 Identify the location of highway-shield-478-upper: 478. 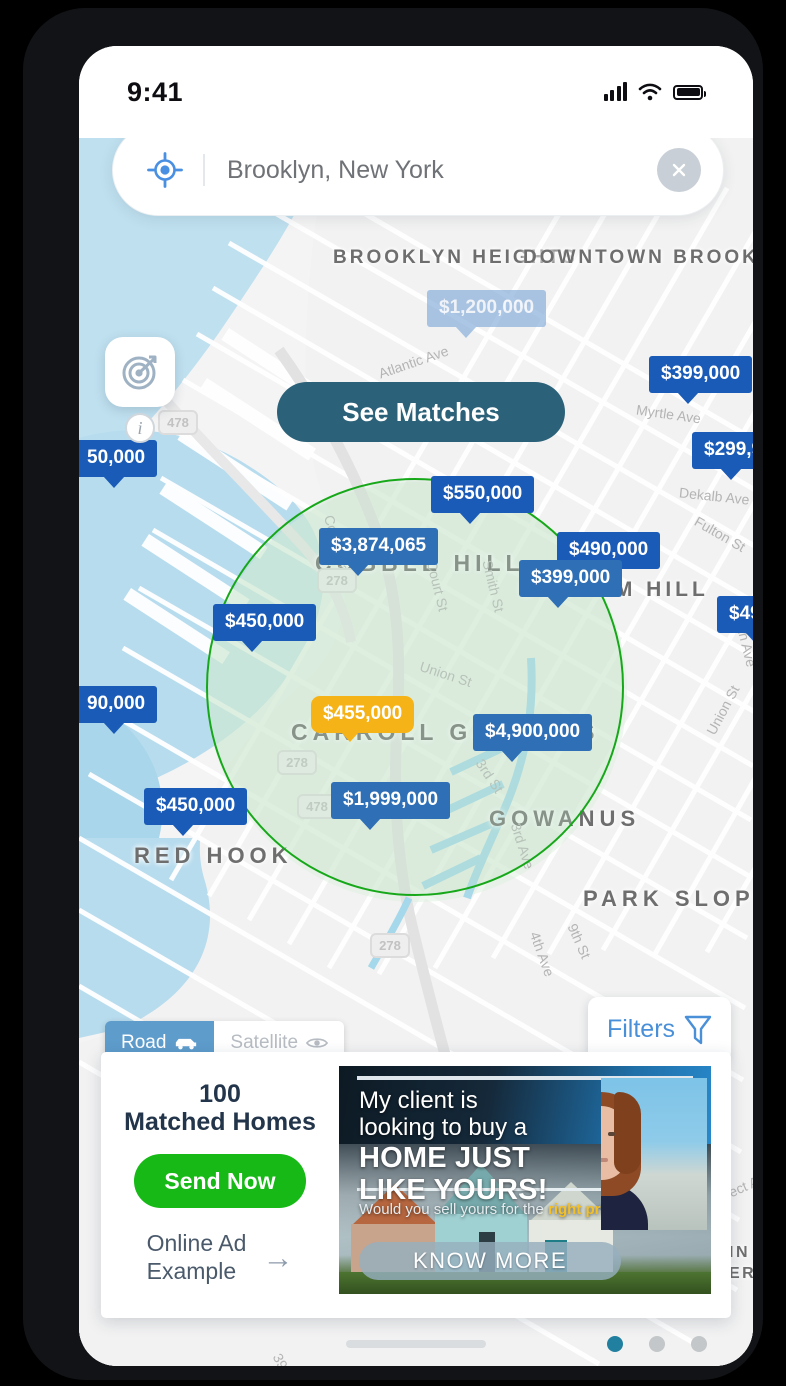
(178, 422).